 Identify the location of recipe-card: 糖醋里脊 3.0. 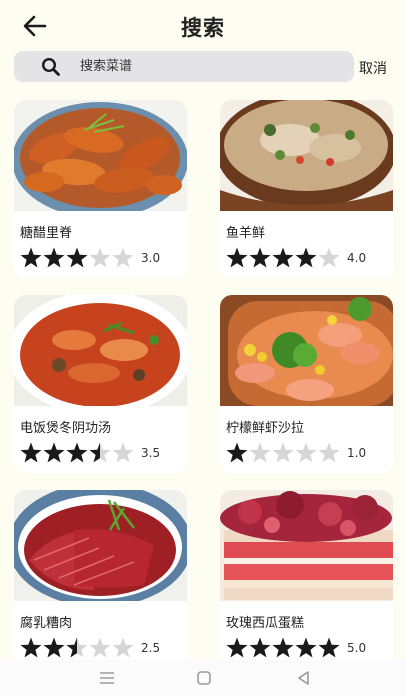
(100, 189).